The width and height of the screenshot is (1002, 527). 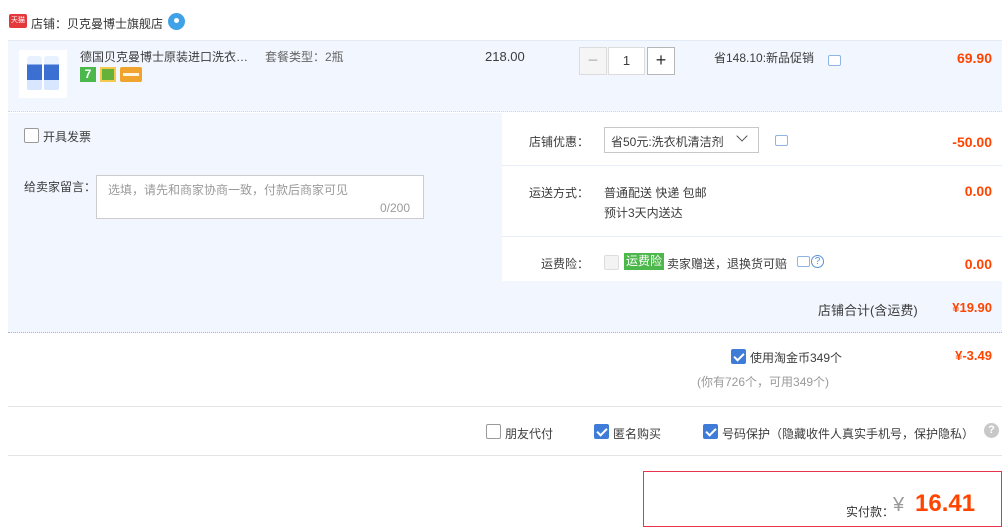 What do you see at coordinates (529, 434) in the screenshot?
I see `friend-pay-label: 朋友代付` at bounding box center [529, 434].